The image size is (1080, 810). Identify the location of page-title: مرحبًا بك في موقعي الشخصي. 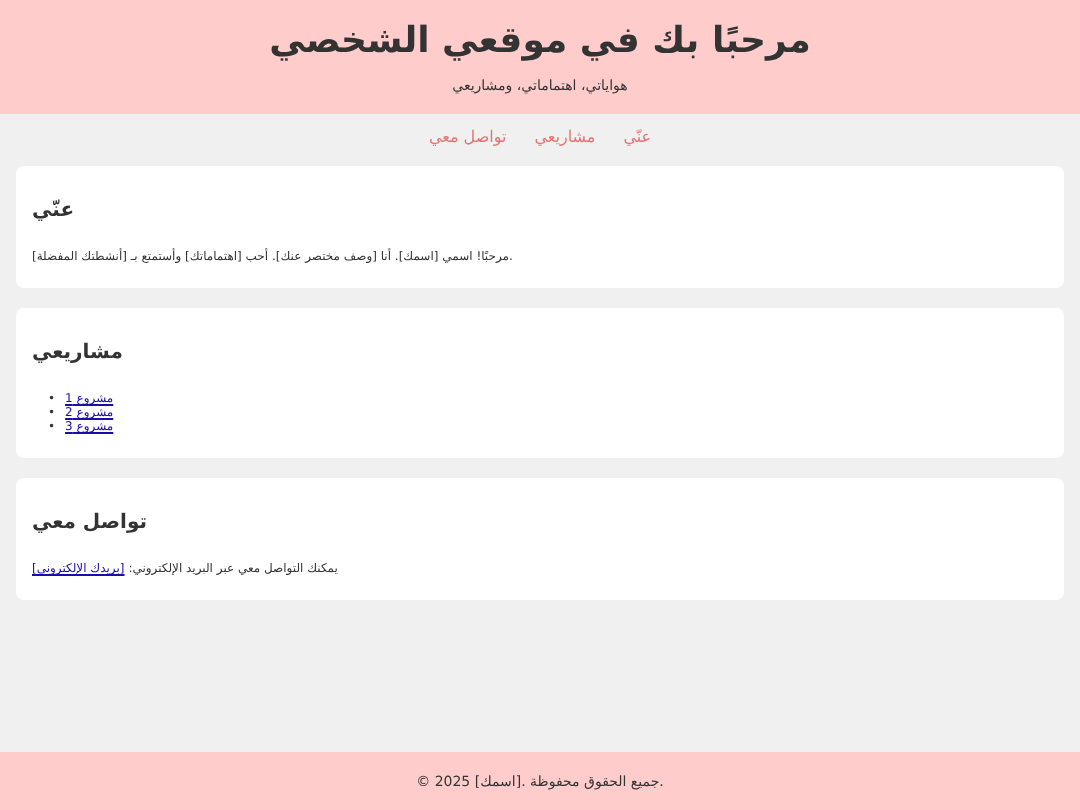
(540, 41).